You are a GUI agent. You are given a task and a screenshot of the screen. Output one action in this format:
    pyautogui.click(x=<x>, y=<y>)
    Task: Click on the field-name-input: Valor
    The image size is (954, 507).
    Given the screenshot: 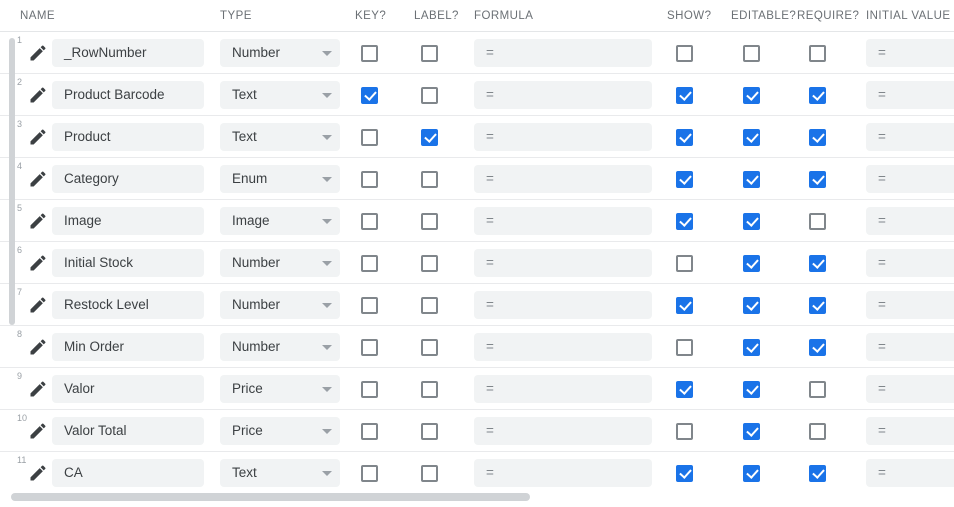 What is the action you would take?
    pyautogui.click(x=128, y=389)
    